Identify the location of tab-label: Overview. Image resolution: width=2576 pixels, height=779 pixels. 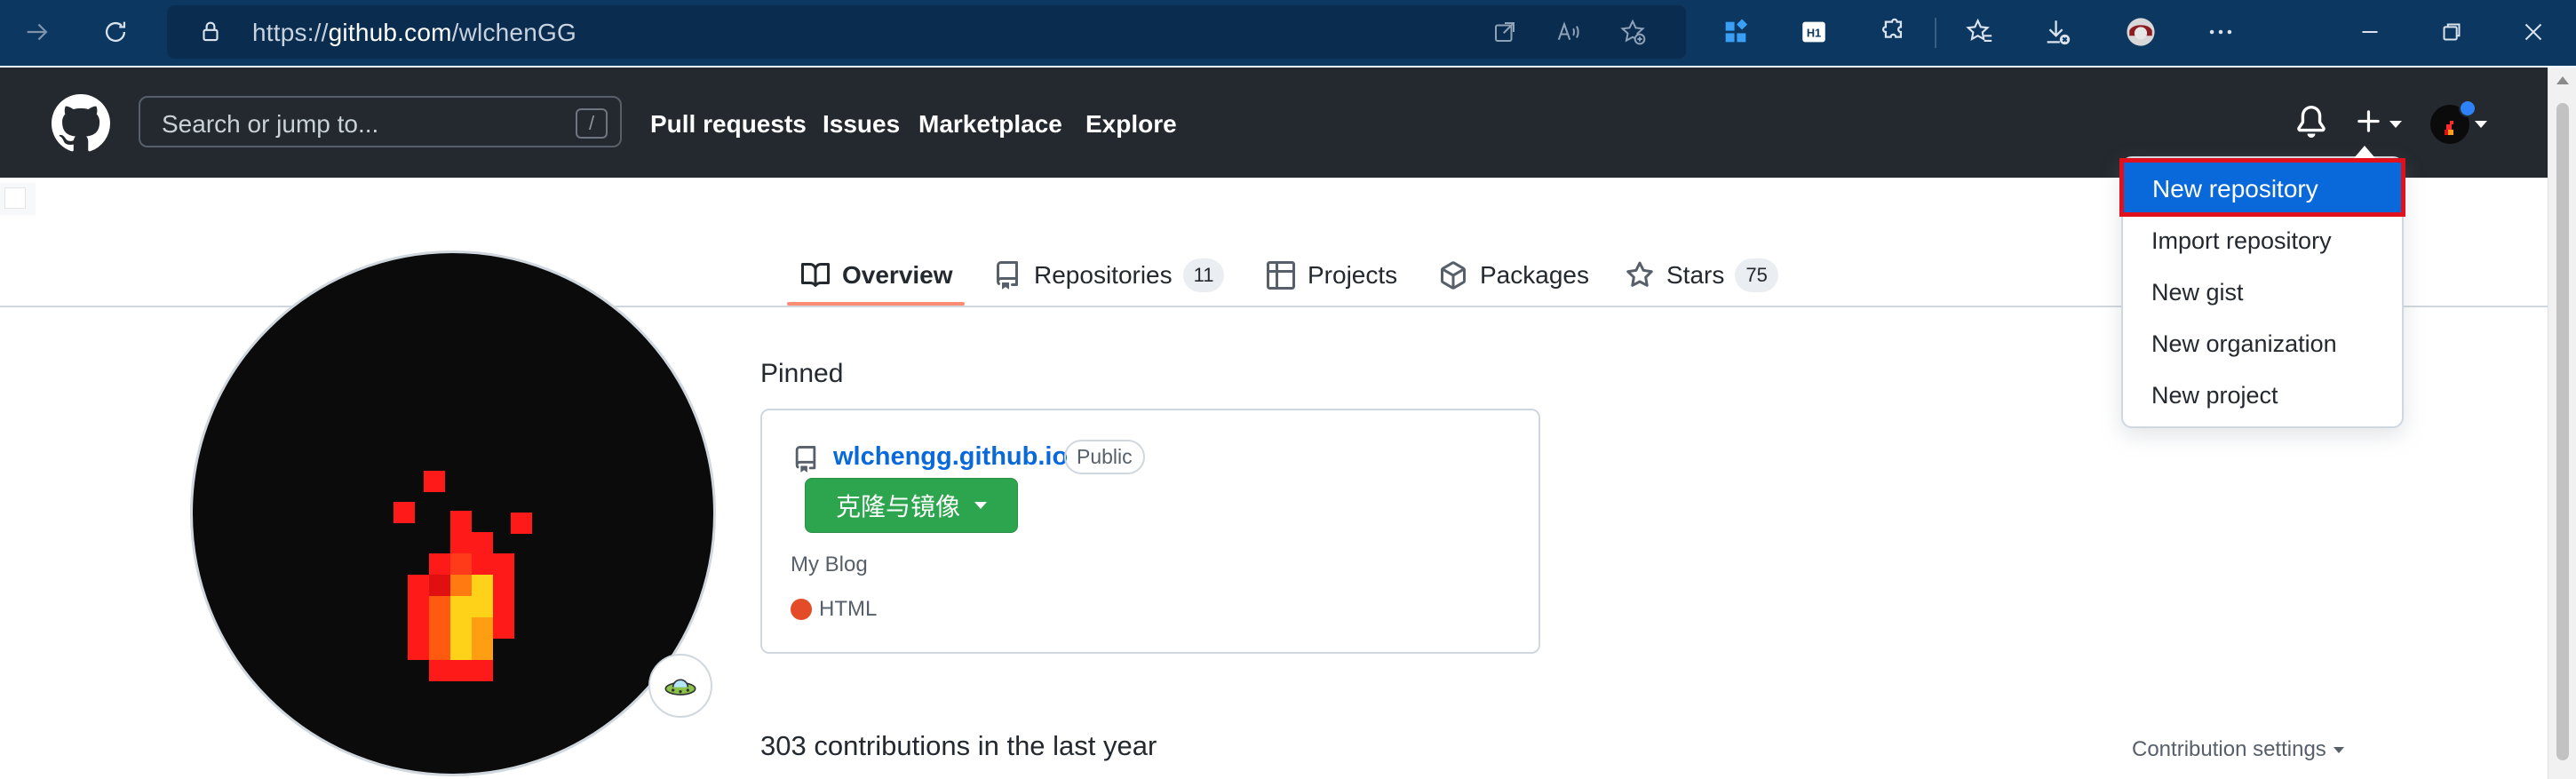
(897, 275).